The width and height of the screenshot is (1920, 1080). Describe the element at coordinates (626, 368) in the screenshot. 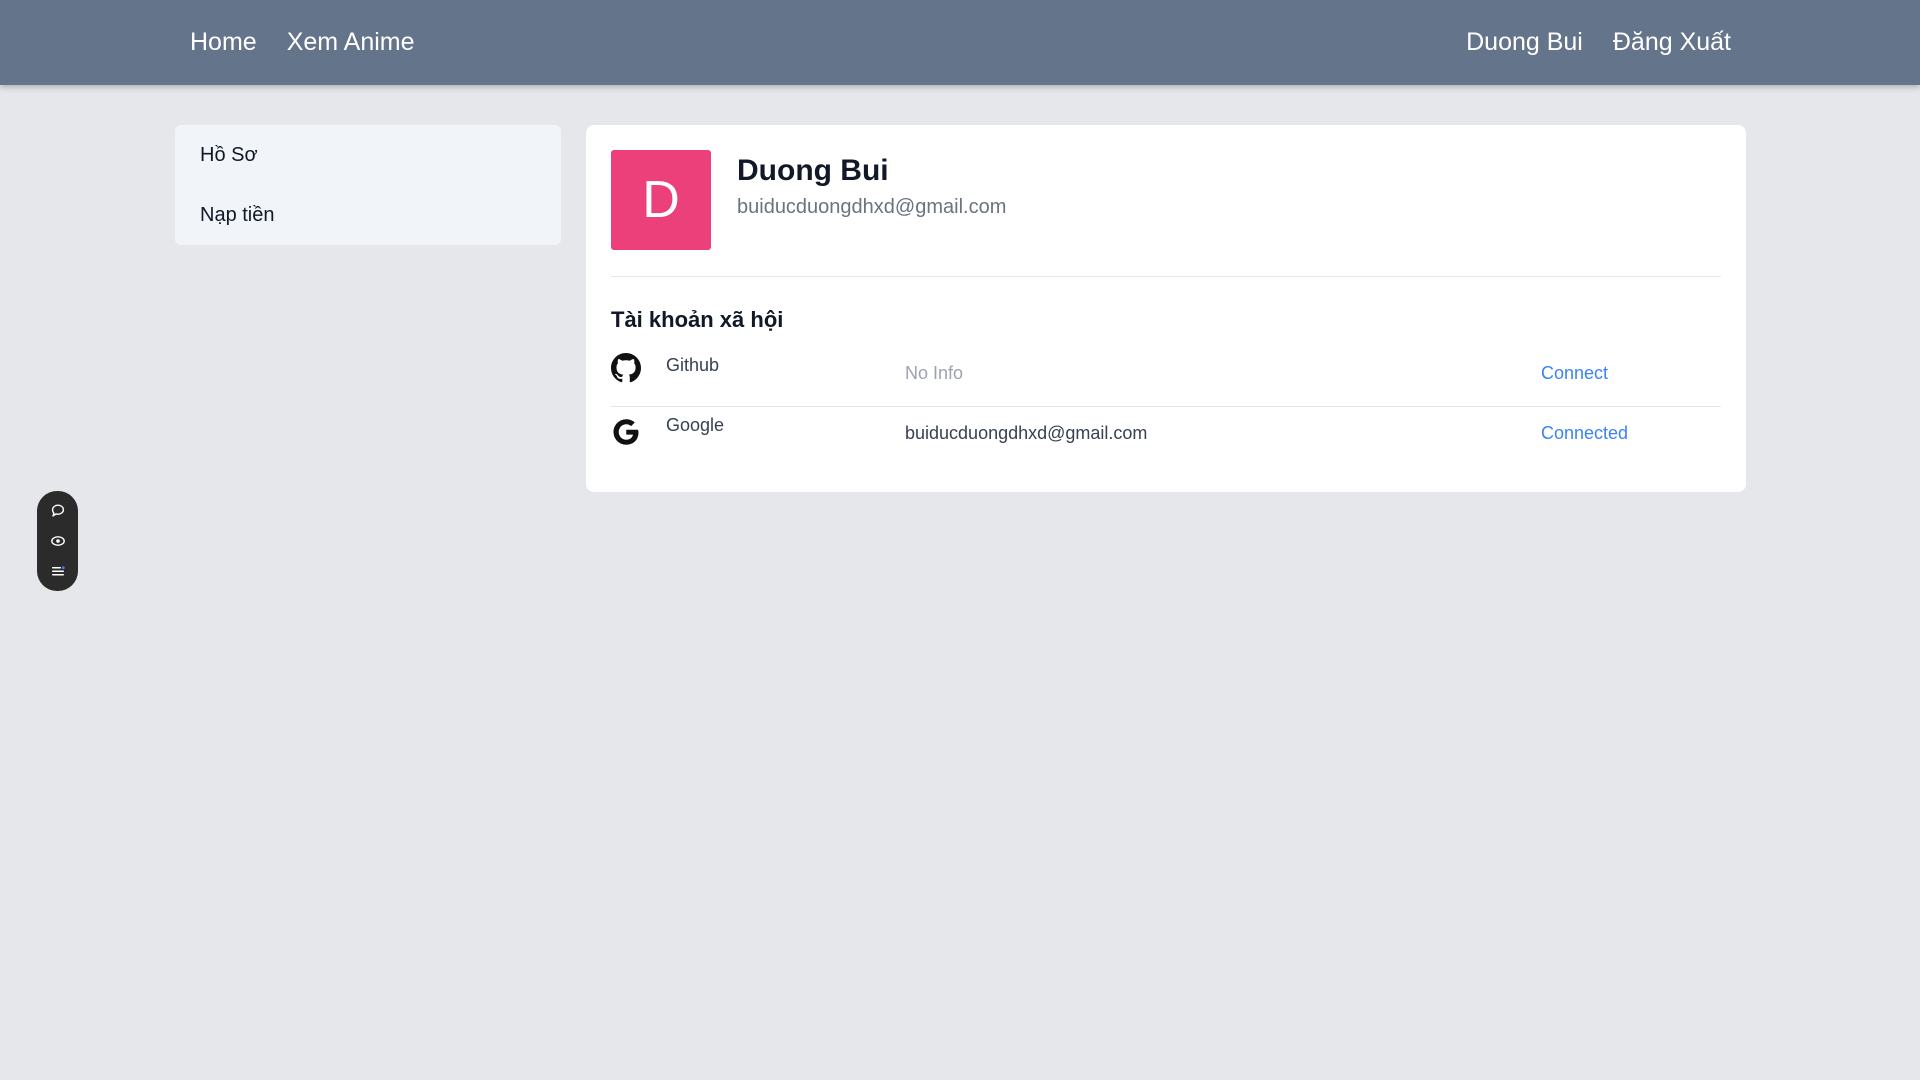

I see `github-icon` at that location.